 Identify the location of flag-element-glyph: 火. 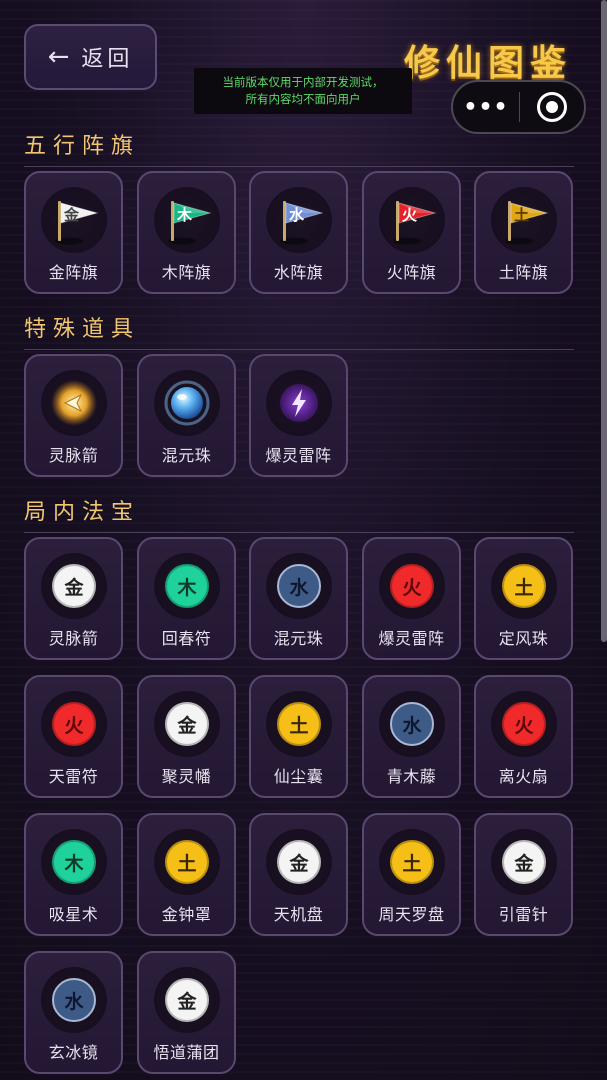
(410, 215).